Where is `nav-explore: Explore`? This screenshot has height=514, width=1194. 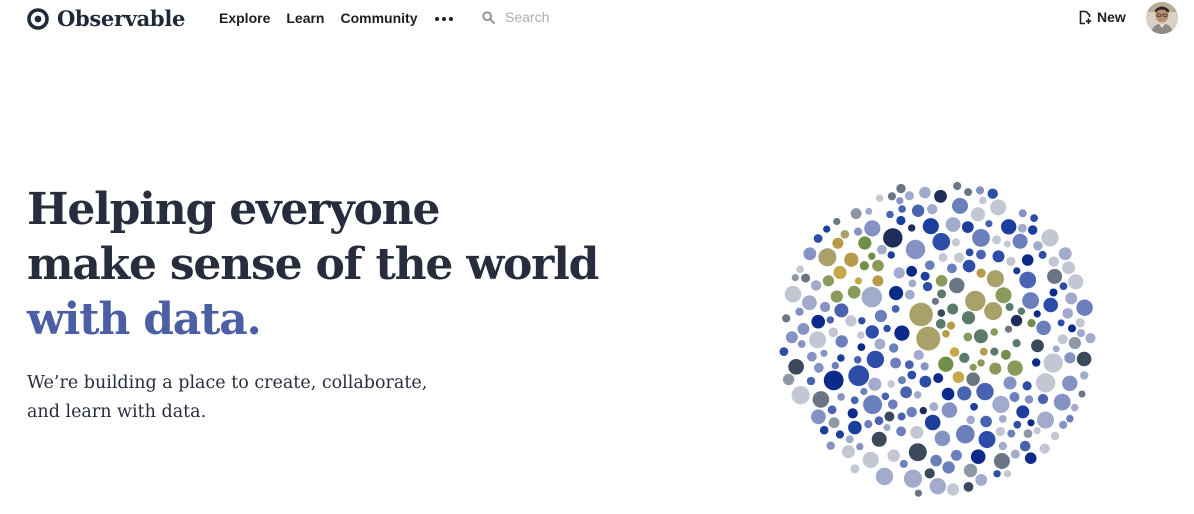 nav-explore: Explore is located at coordinates (244, 18).